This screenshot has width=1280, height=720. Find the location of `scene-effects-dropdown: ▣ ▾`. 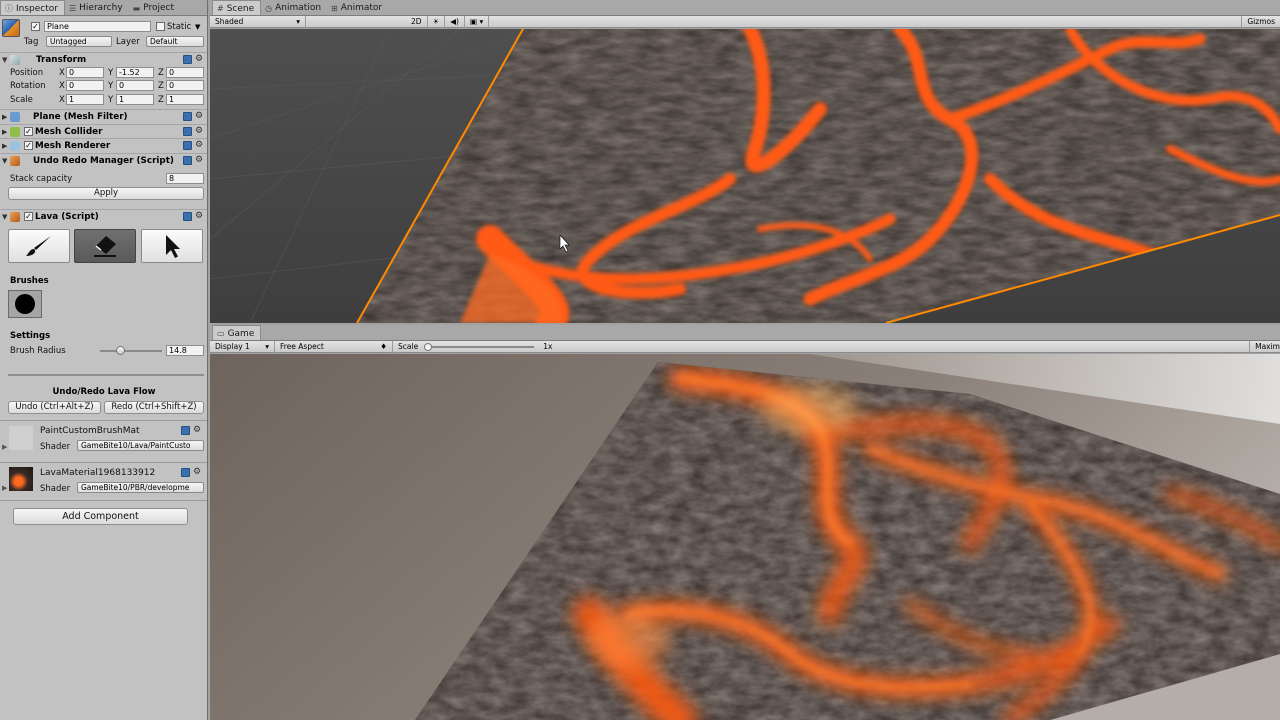

scene-effects-dropdown: ▣ ▾ is located at coordinates (477, 21).